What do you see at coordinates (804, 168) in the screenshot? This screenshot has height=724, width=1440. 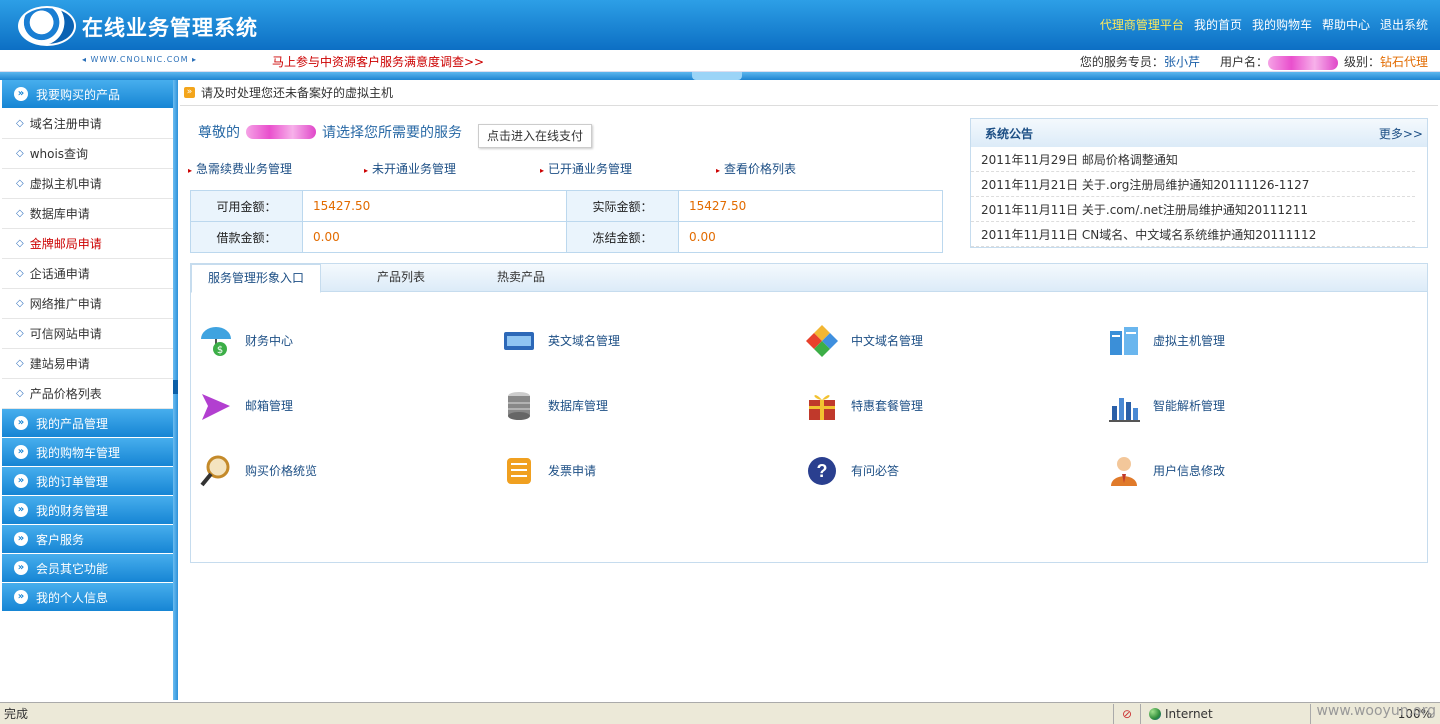 I see `link-pricelist: ▸ 查看价格列表` at bounding box center [804, 168].